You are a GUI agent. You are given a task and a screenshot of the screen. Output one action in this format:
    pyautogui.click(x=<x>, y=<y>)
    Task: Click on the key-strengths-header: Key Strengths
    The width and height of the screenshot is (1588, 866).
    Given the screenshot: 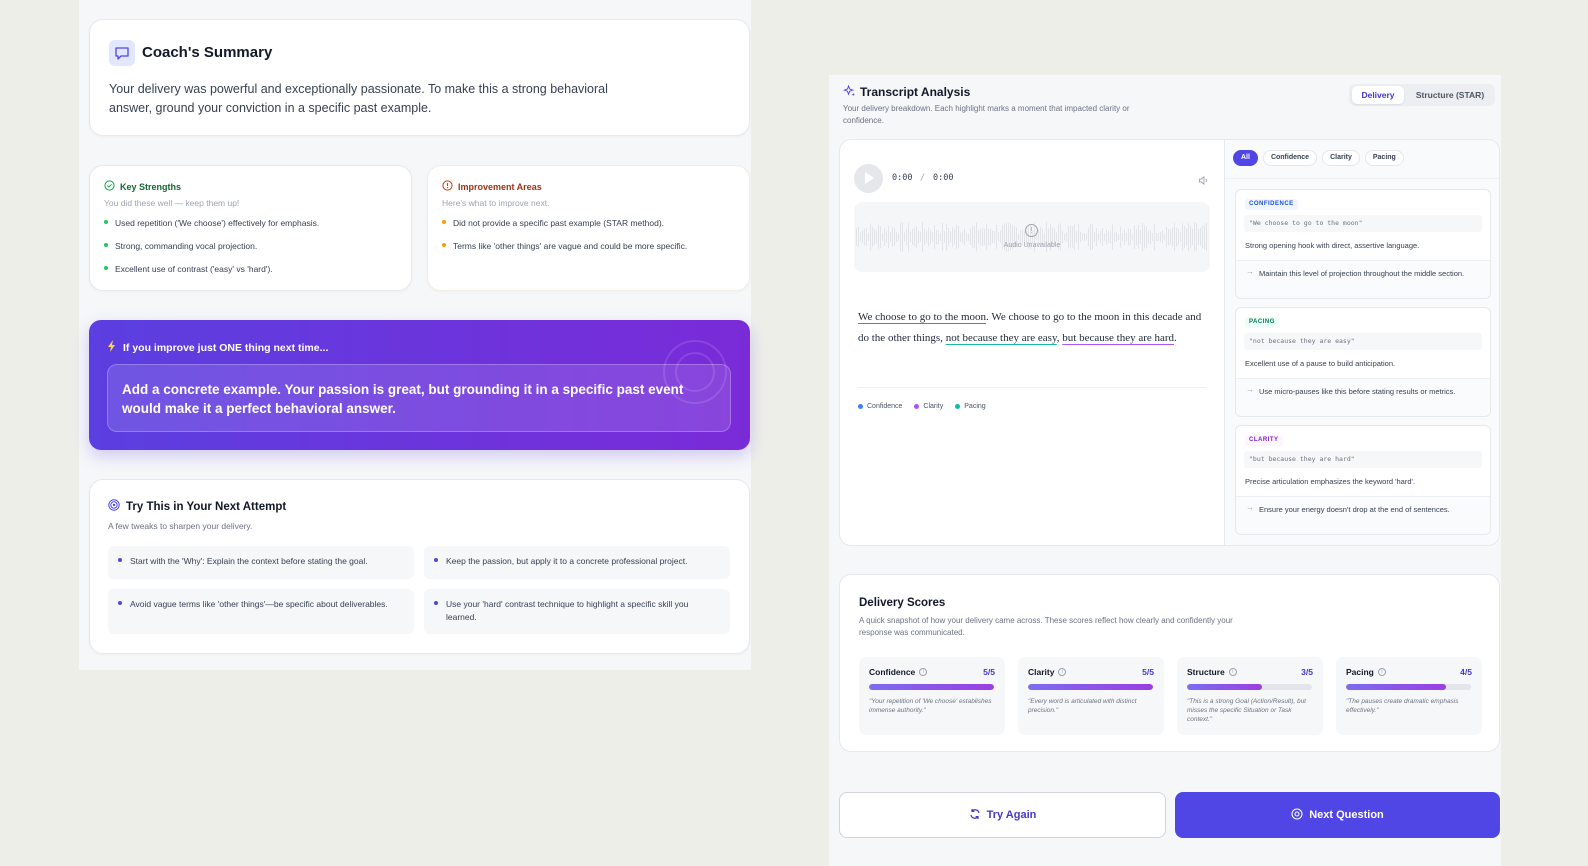 What is the action you would take?
    pyautogui.click(x=142, y=186)
    